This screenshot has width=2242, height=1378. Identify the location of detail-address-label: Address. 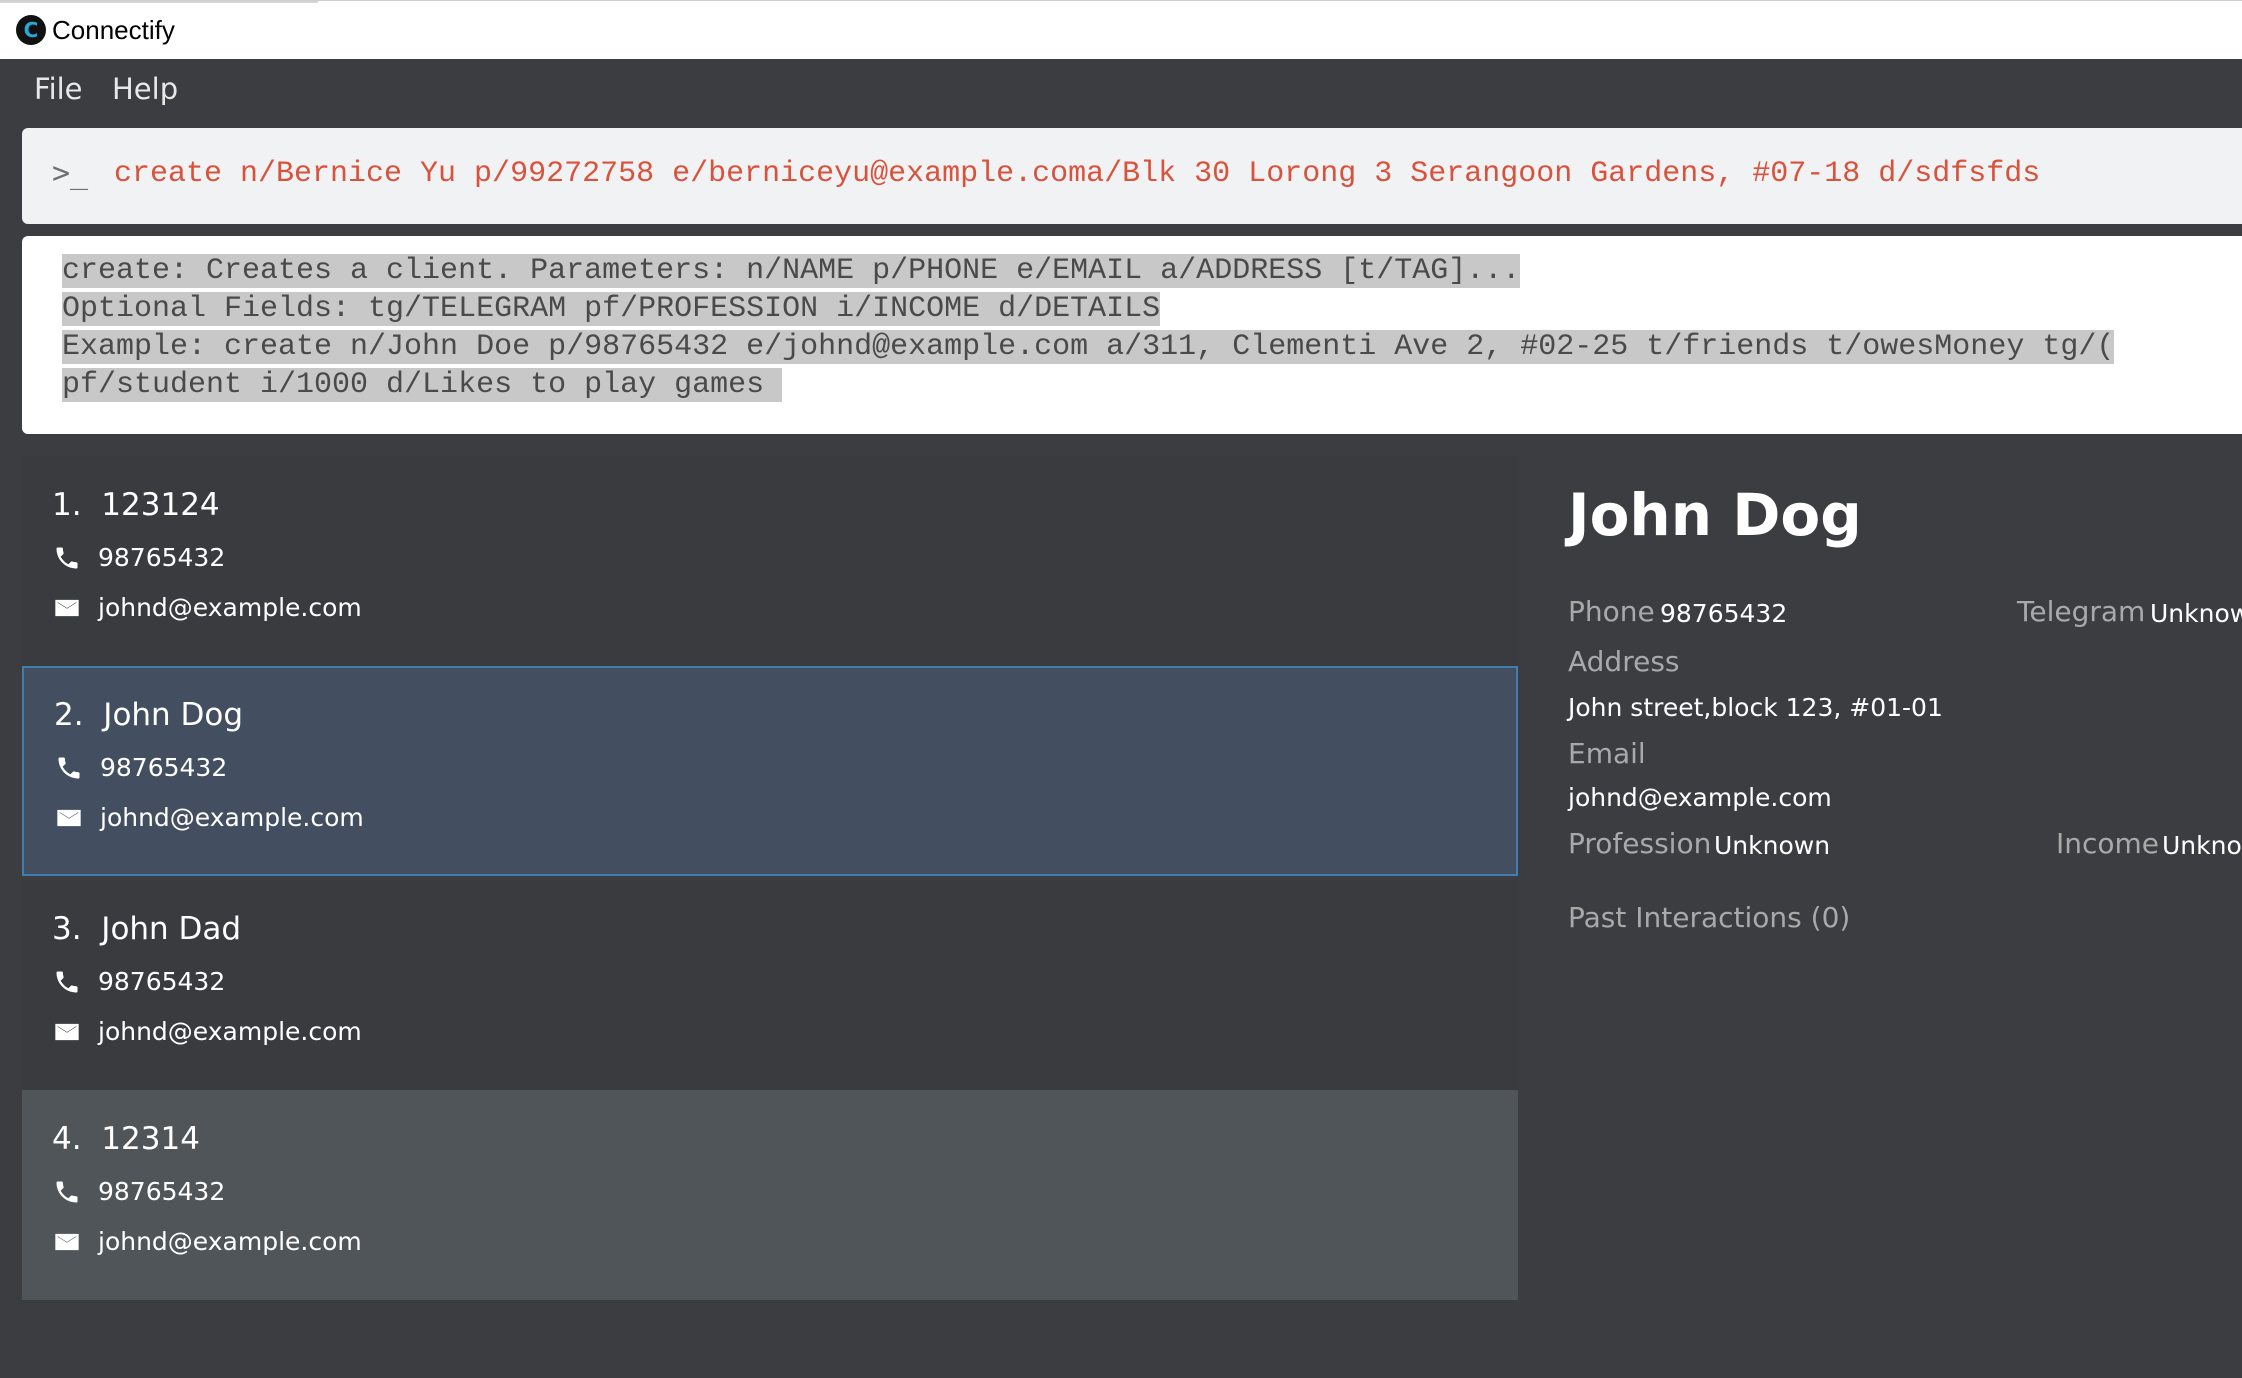
(1624, 661).